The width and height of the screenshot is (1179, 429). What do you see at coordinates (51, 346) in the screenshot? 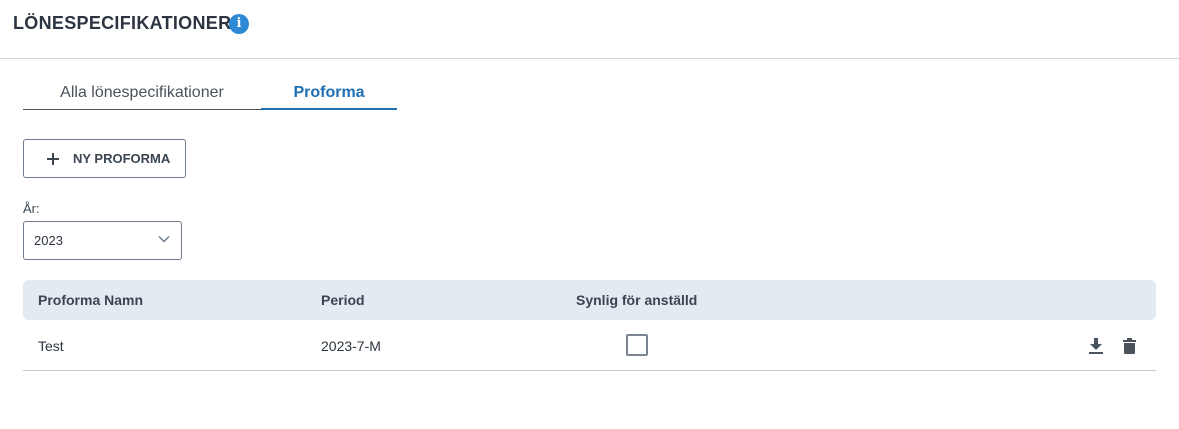
I see `cell-name: Test` at bounding box center [51, 346].